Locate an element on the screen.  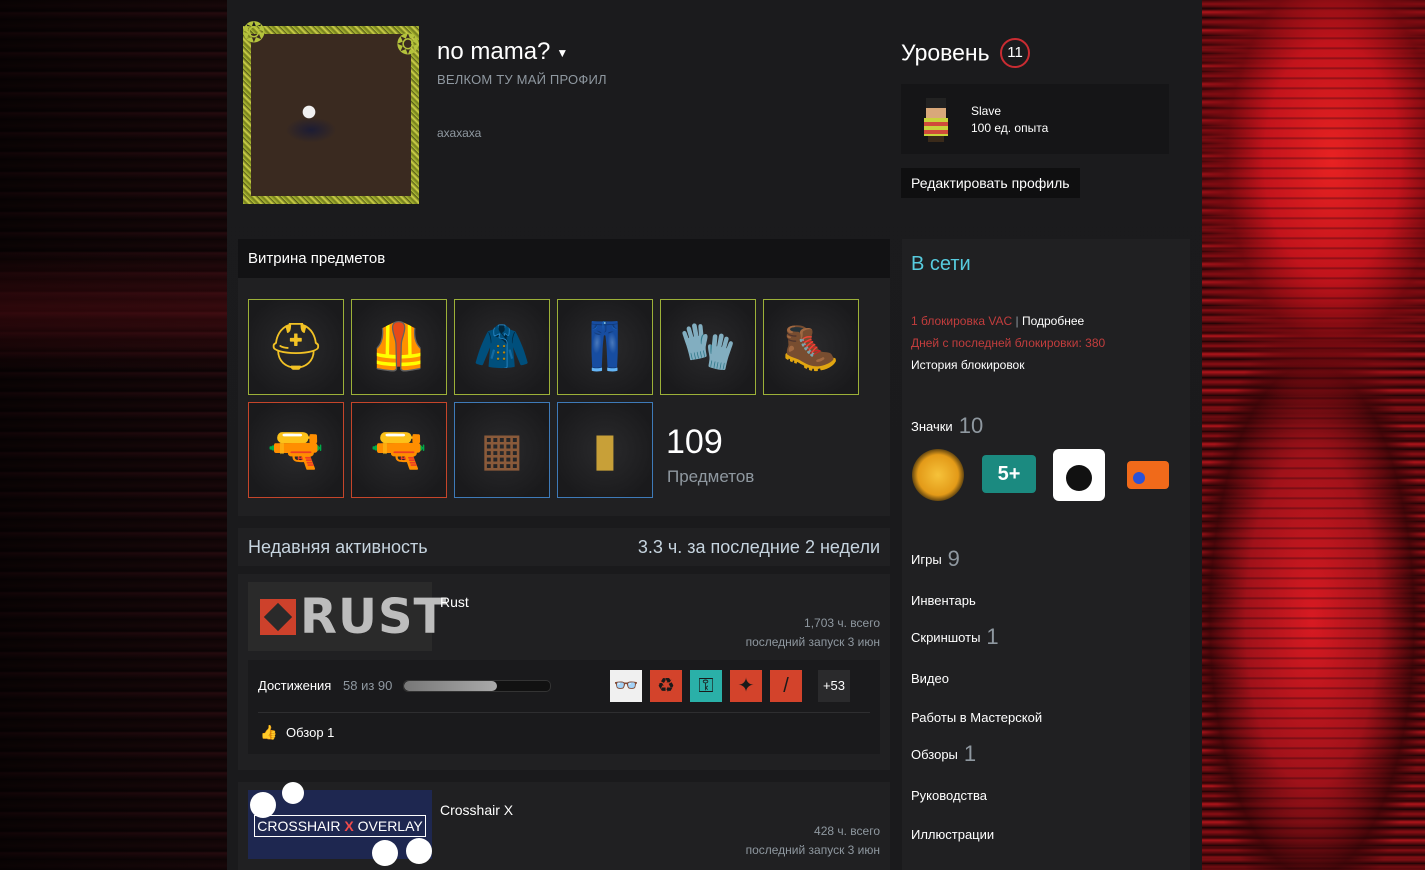
reviews-label: Обзоры is located at coordinates (934, 754).